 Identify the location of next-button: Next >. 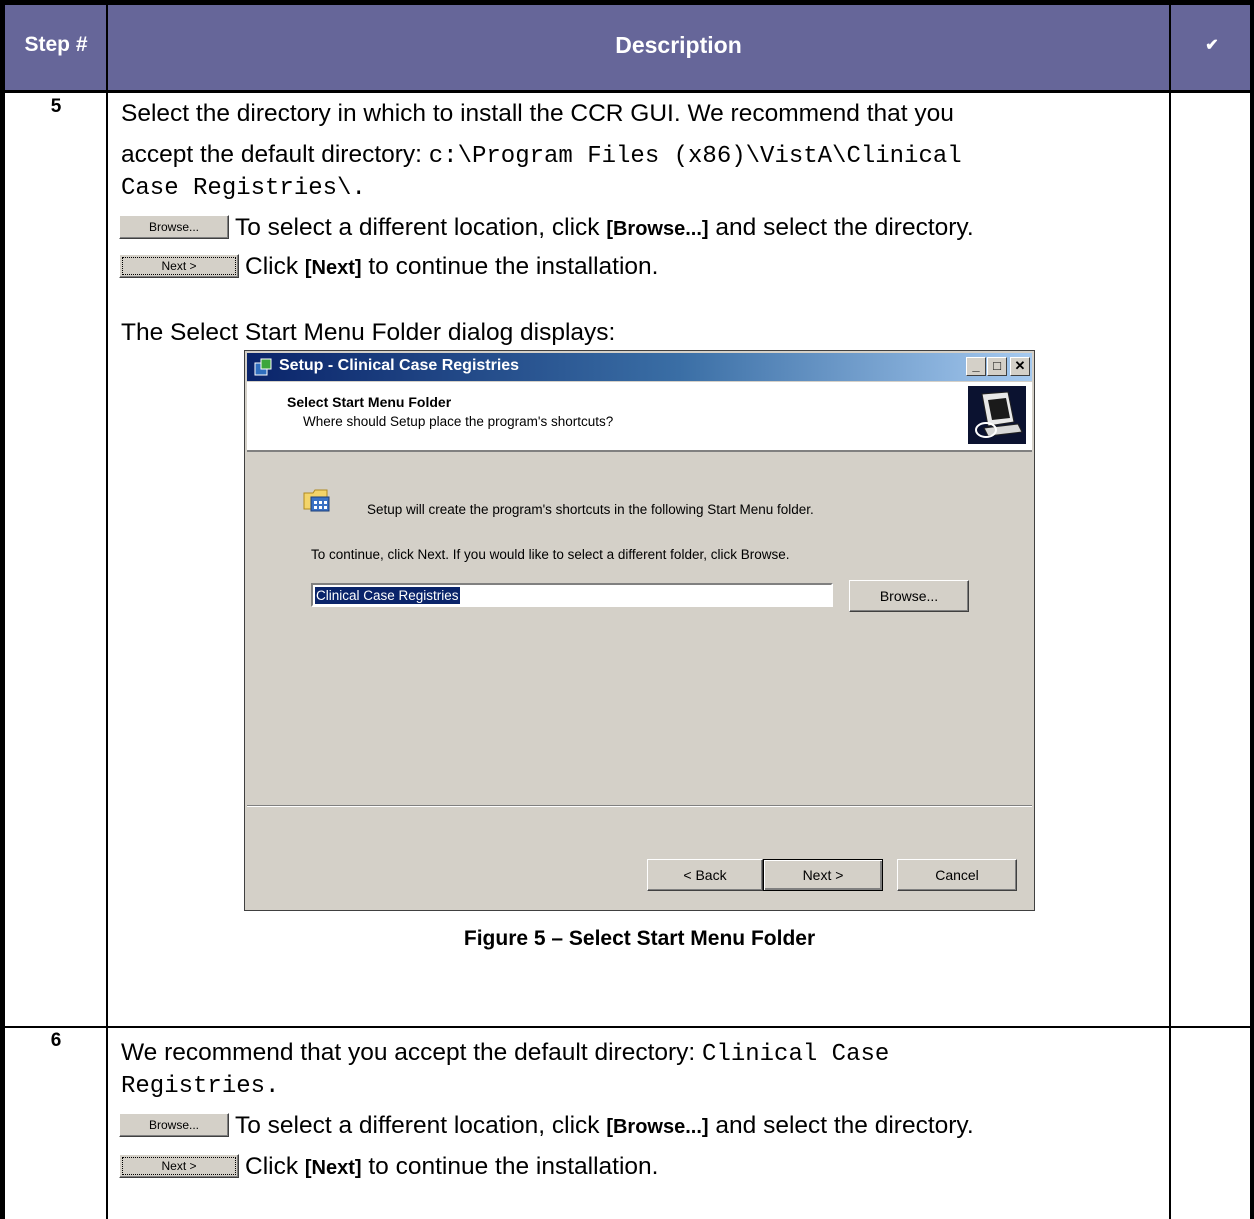
(823, 875).